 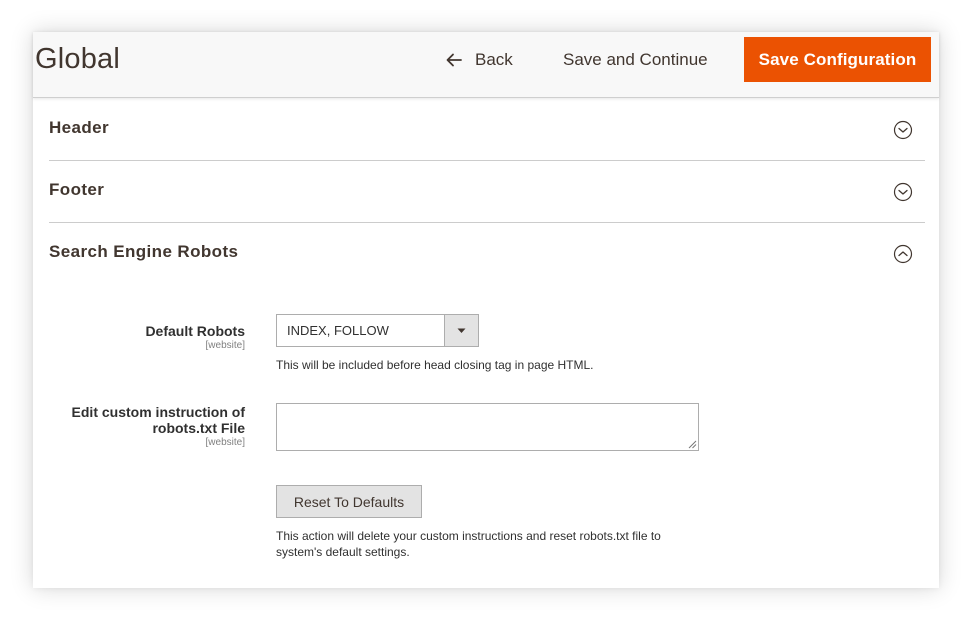 I want to click on custom-instruction-textarea, so click(x=487, y=427).